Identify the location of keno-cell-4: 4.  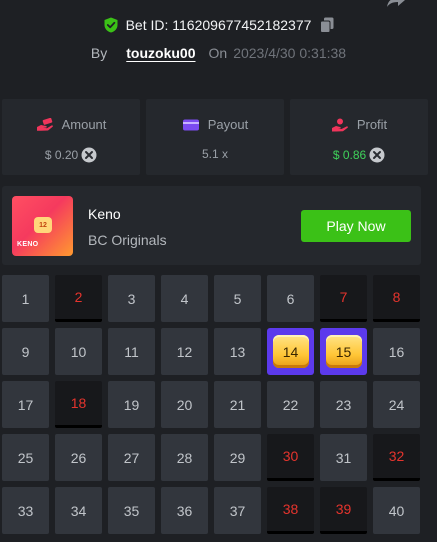
(184, 298).